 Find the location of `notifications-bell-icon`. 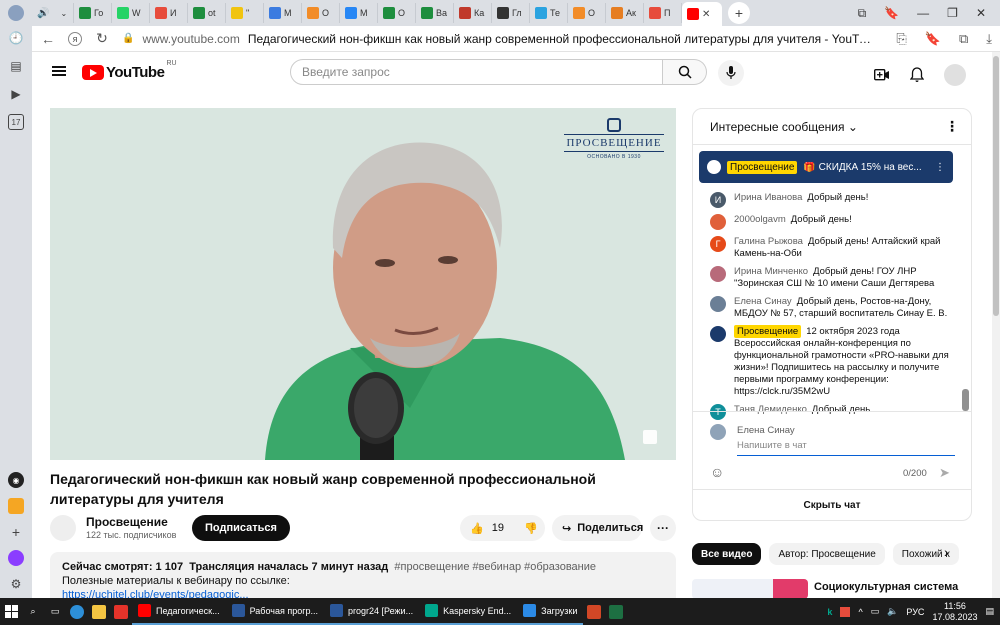

notifications-bell-icon is located at coordinates (917, 75).